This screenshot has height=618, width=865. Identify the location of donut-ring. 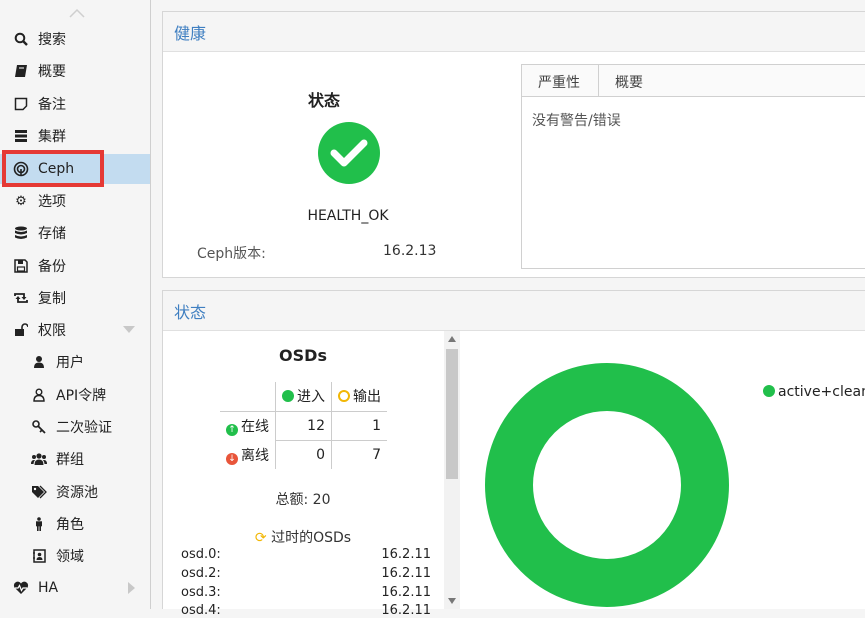
(607, 485).